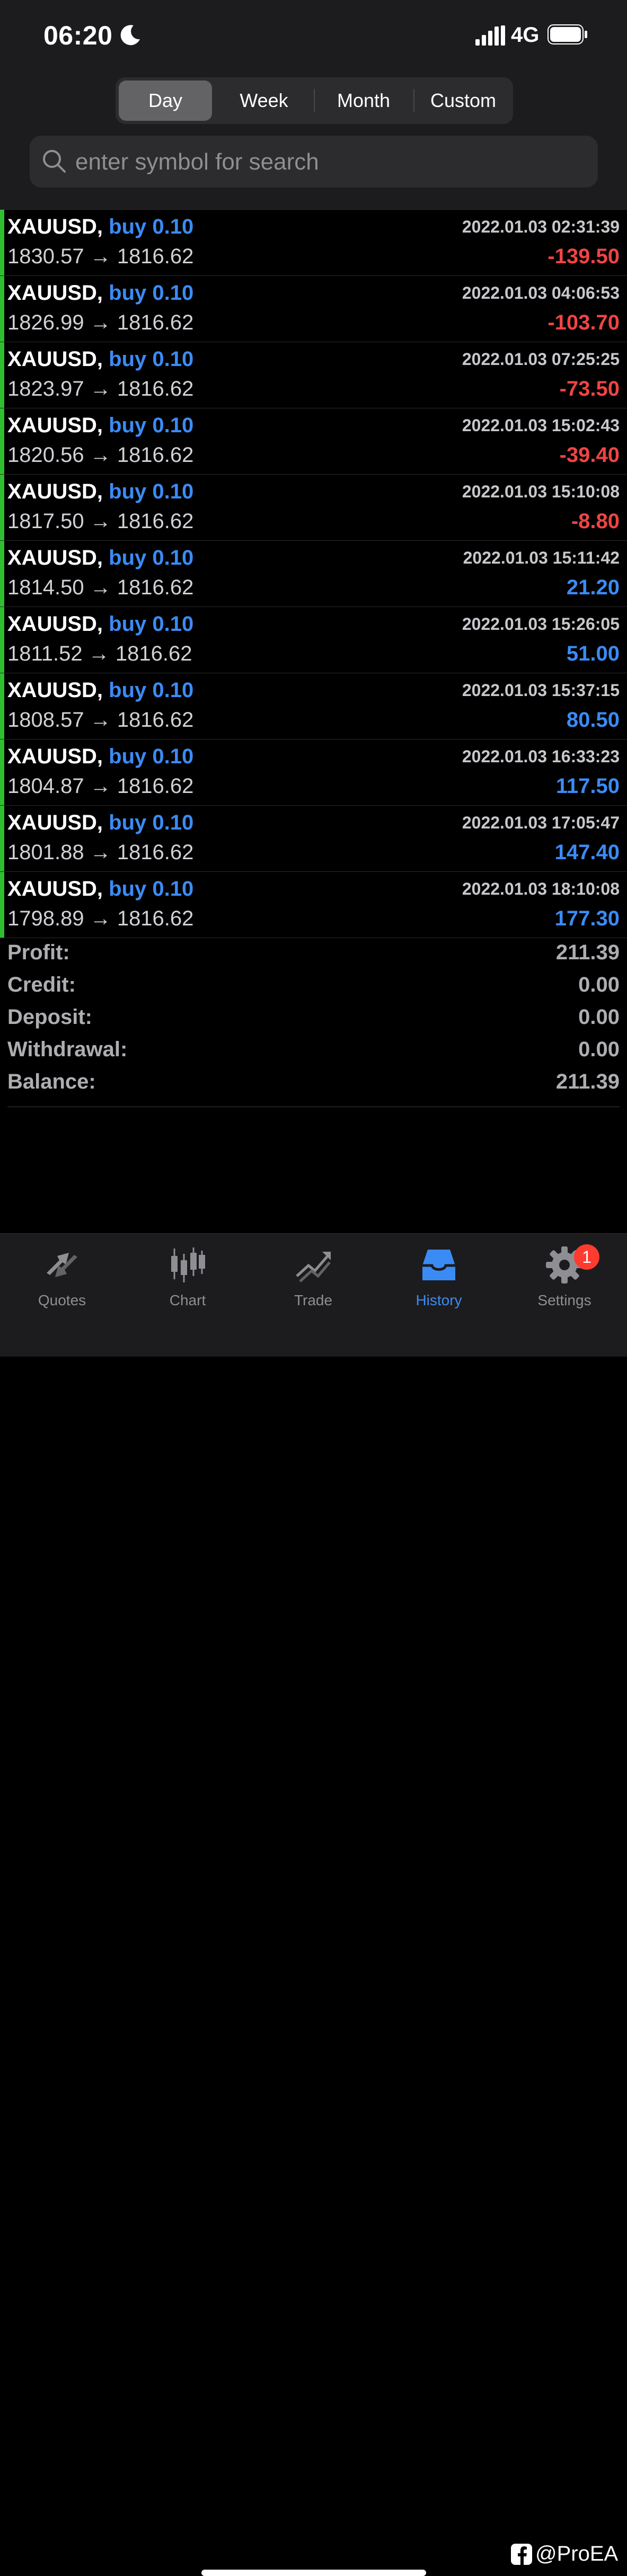  Describe the element at coordinates (165, 101) in the screenshot. I see `segment-day: Day` at that location.